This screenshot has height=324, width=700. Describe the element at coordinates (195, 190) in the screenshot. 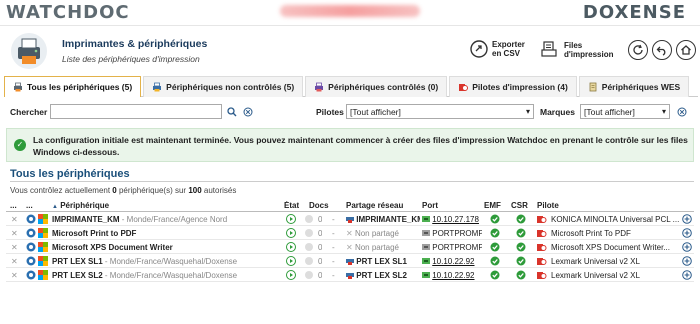

I see `quota-max: 100` at that location.